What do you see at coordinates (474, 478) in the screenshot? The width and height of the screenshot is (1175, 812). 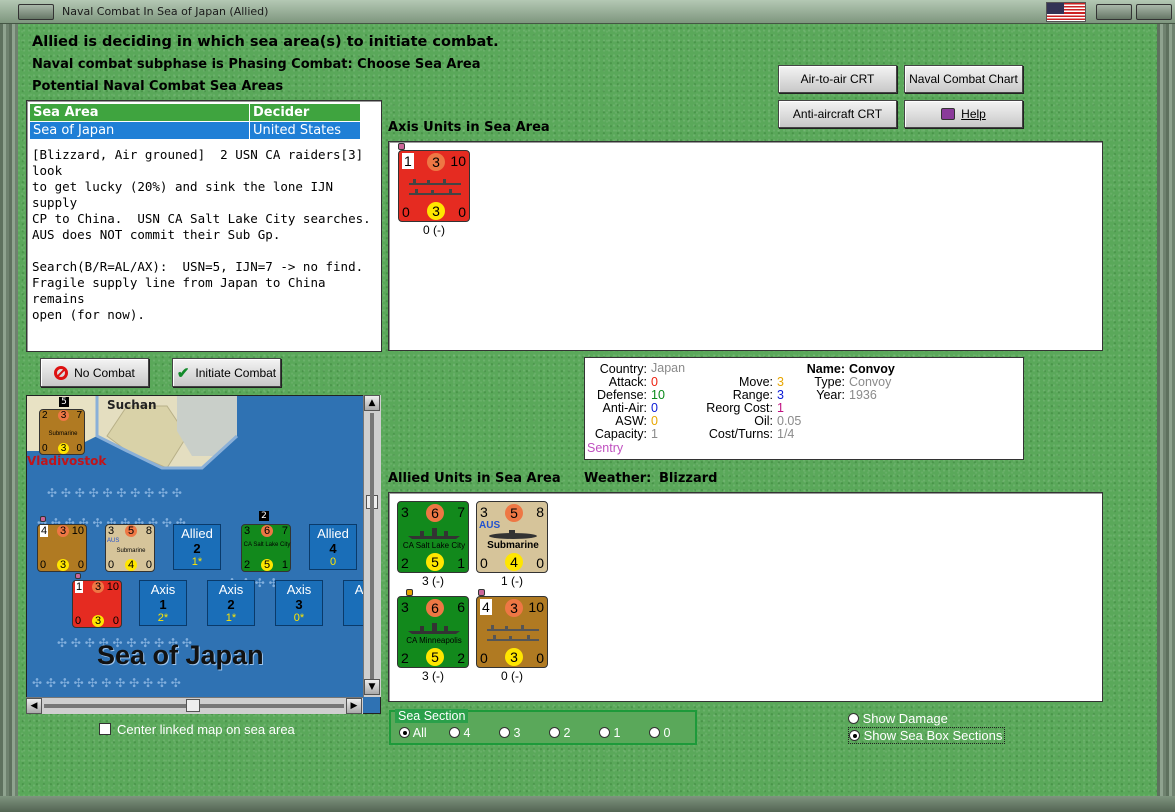 I see `allied-units-label: Allied Units in Sea Area` at bounding box center [474, 478].